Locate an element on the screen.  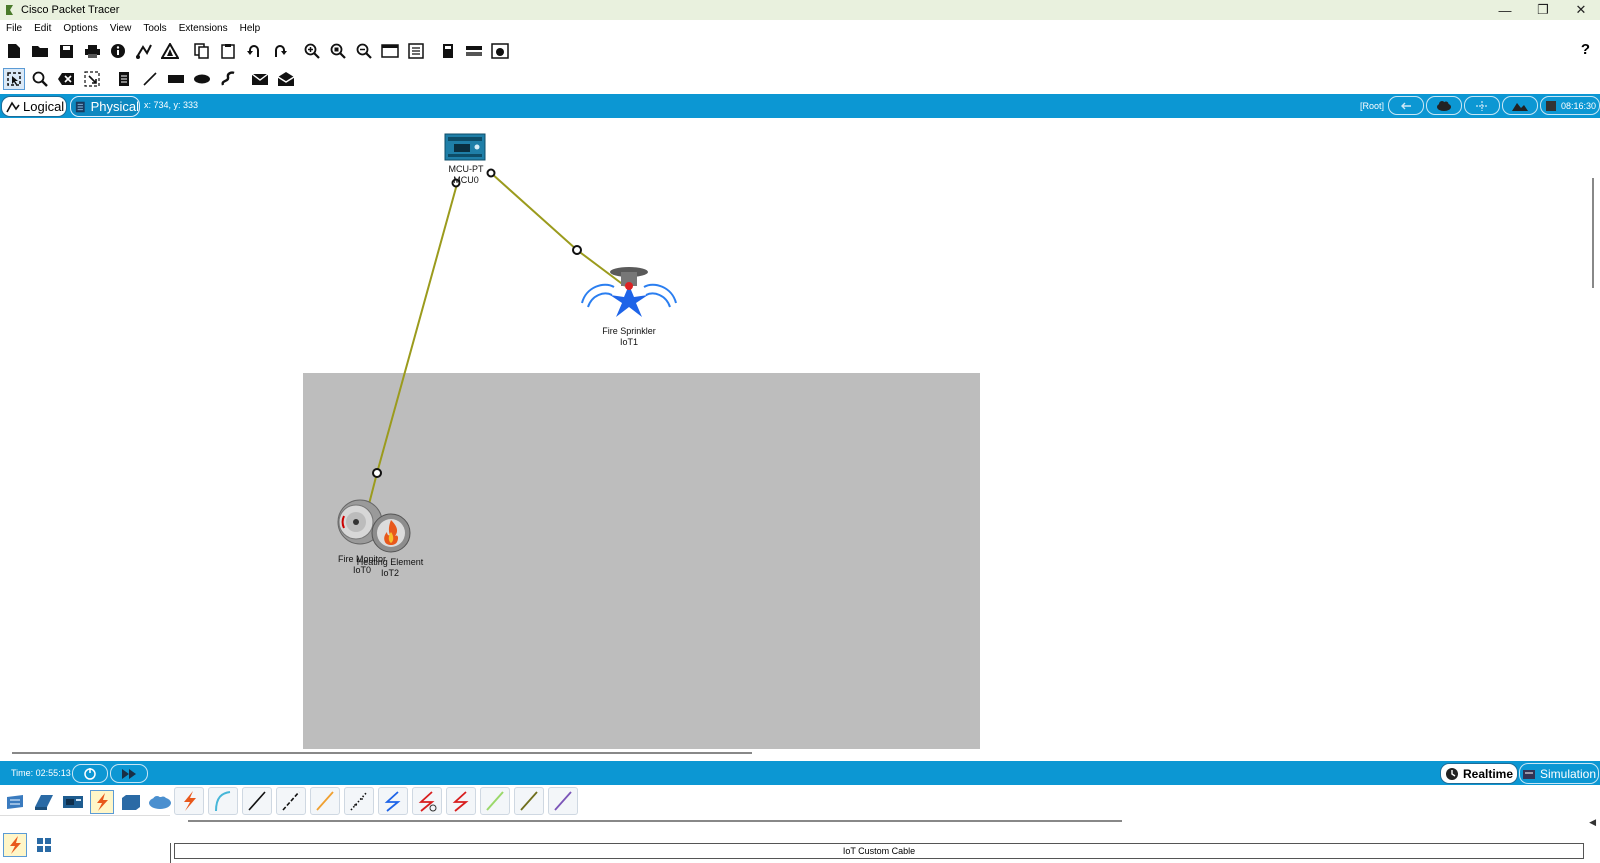
screenshot-icon is located at coordinates (500, 51).